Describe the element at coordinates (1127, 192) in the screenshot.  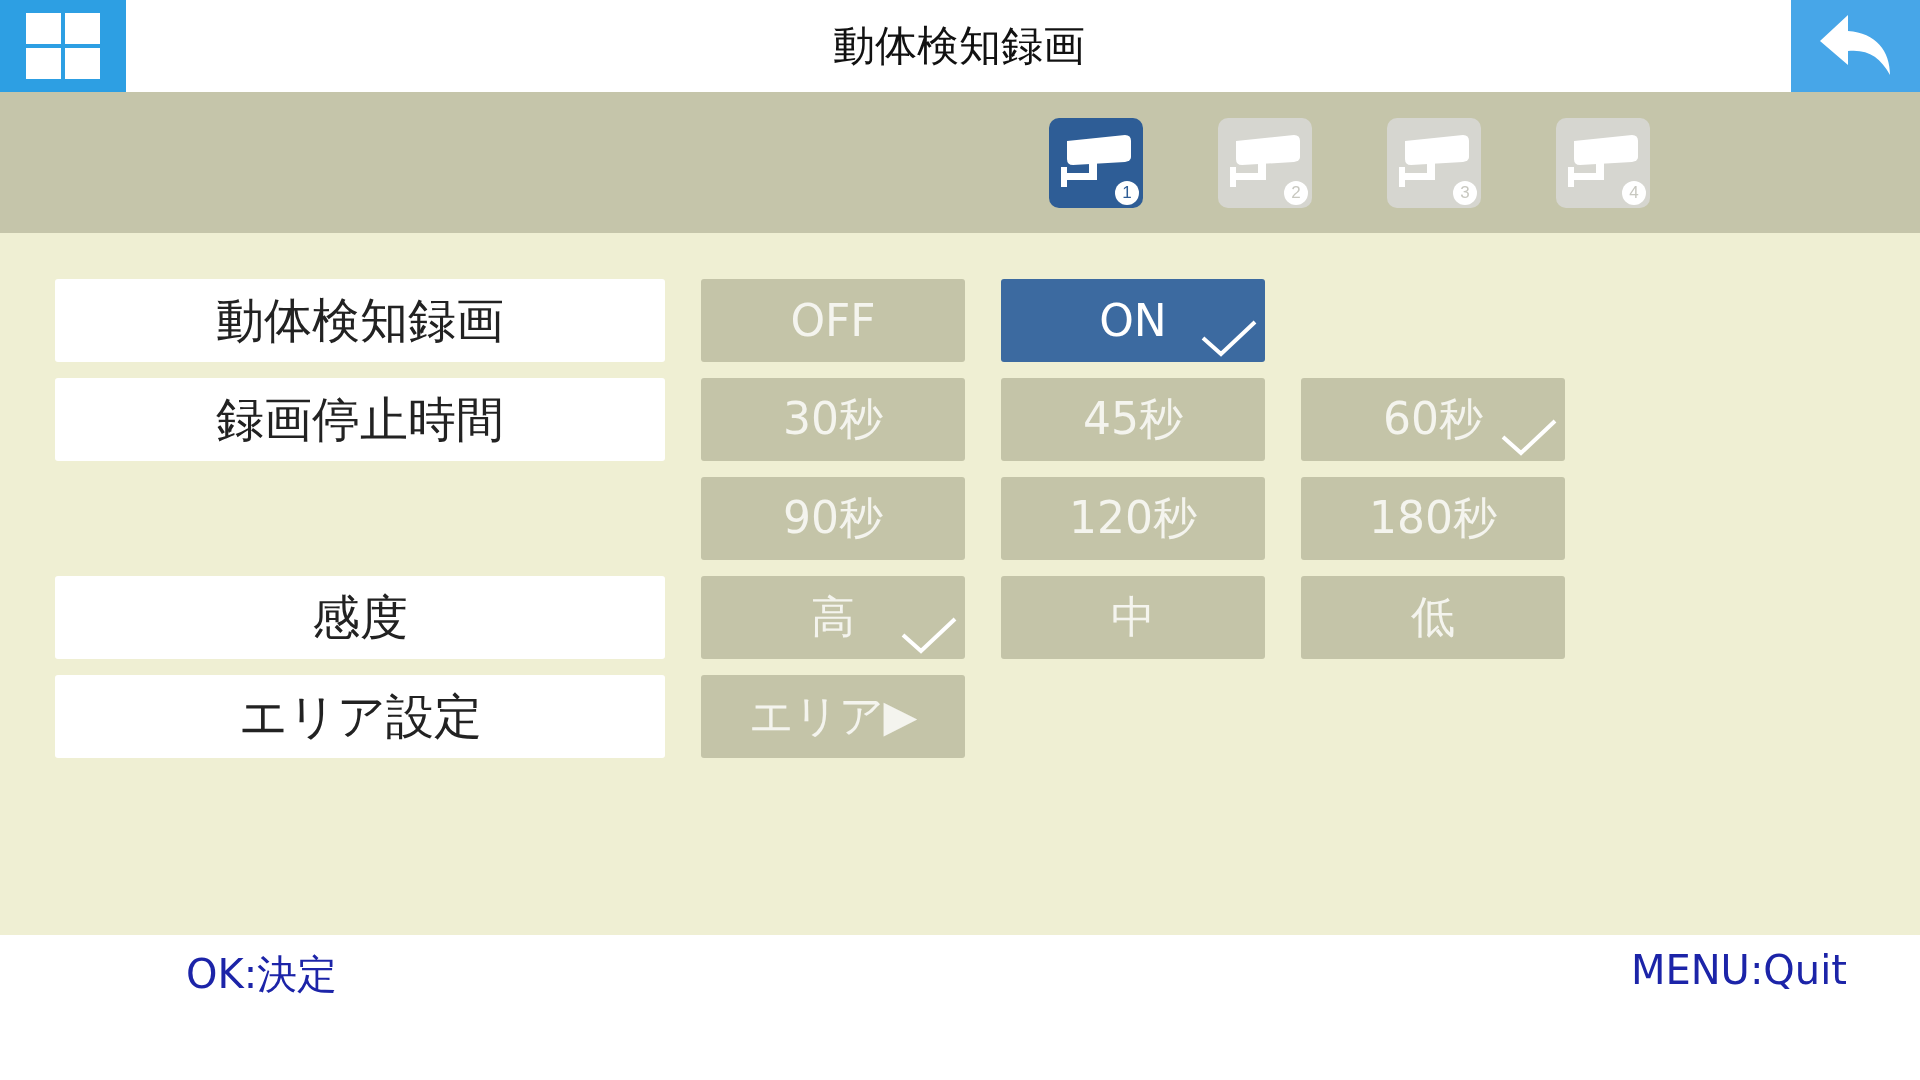
I see `camera-number: 1` at that location.